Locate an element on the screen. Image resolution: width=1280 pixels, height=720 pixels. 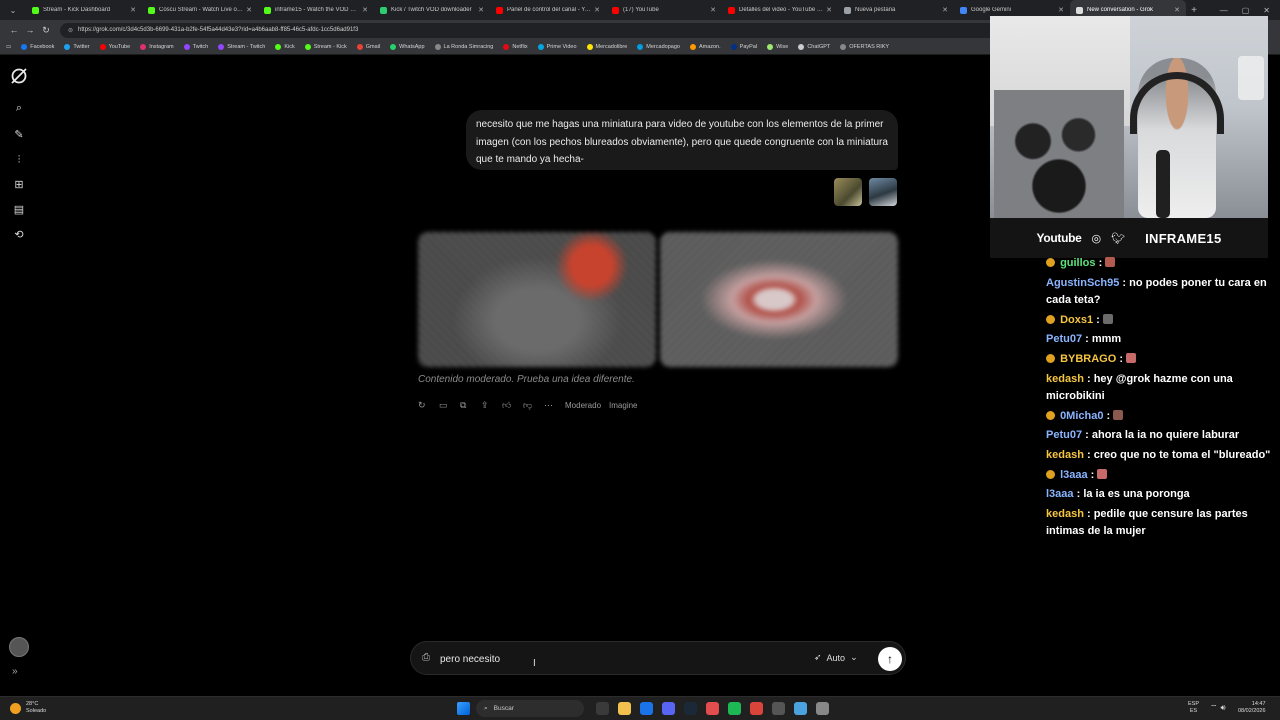
forward-icon: → is located at coordinates (30, 30).